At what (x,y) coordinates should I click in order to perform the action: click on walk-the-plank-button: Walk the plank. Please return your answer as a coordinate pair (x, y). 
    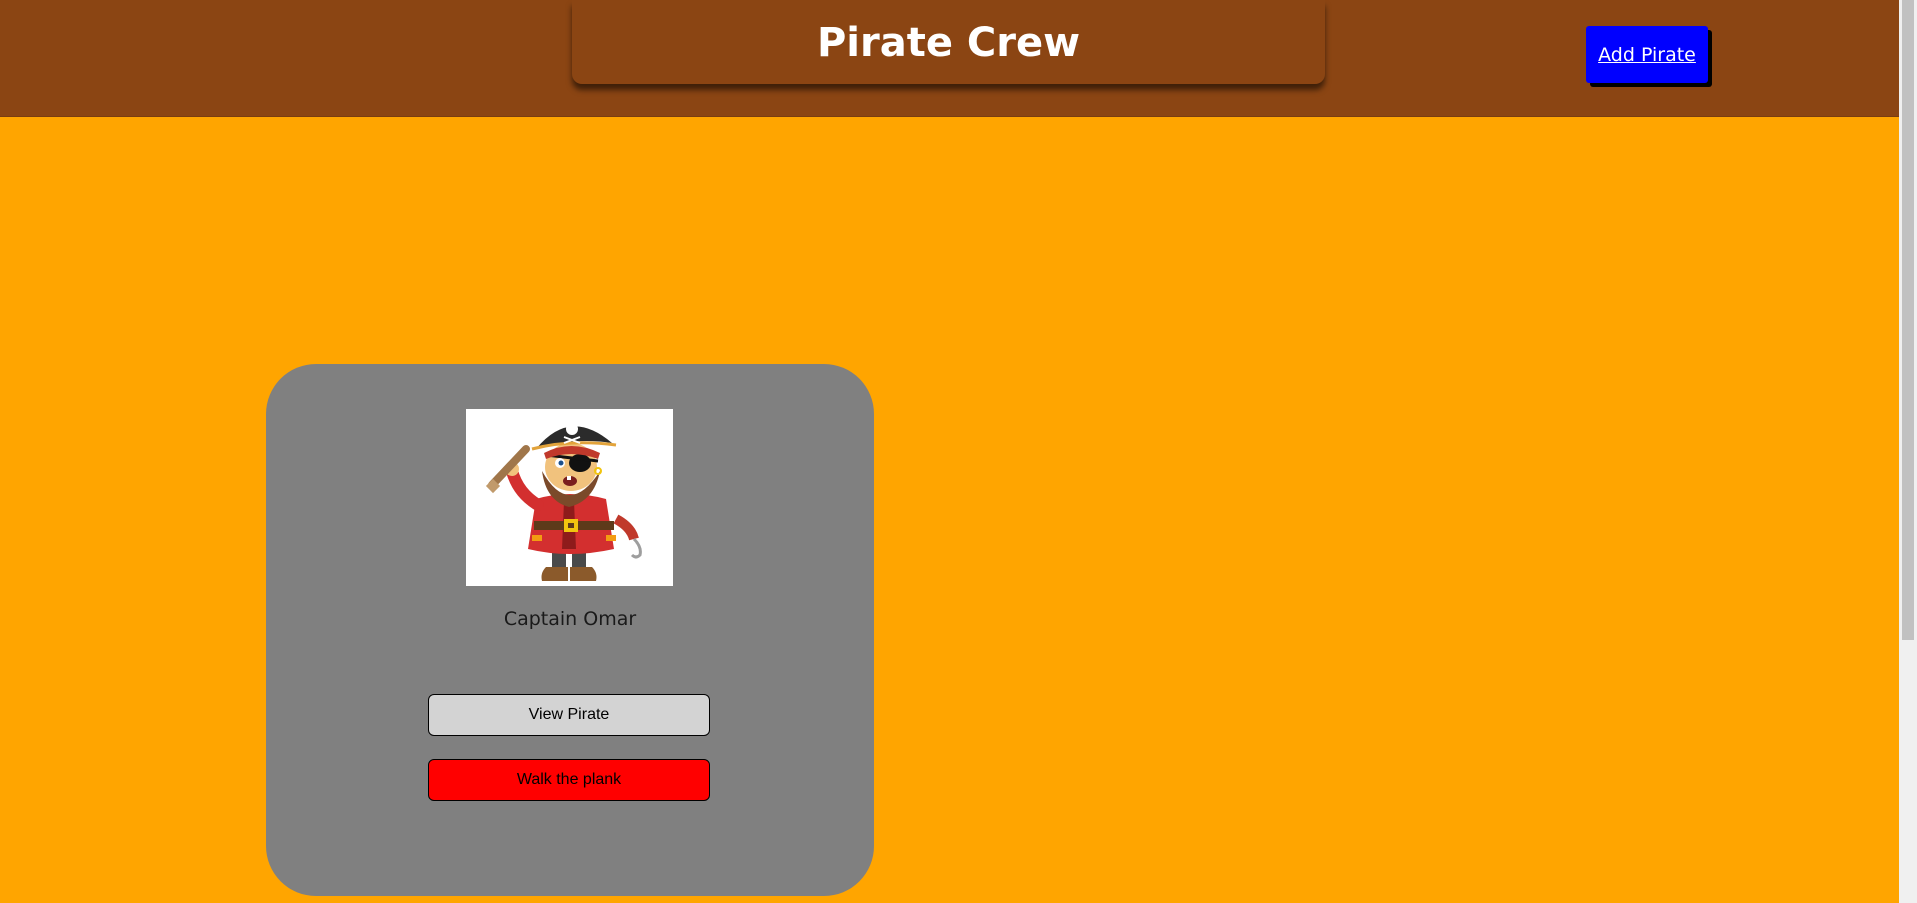
    Looking at the image, I should click on (569, 780).